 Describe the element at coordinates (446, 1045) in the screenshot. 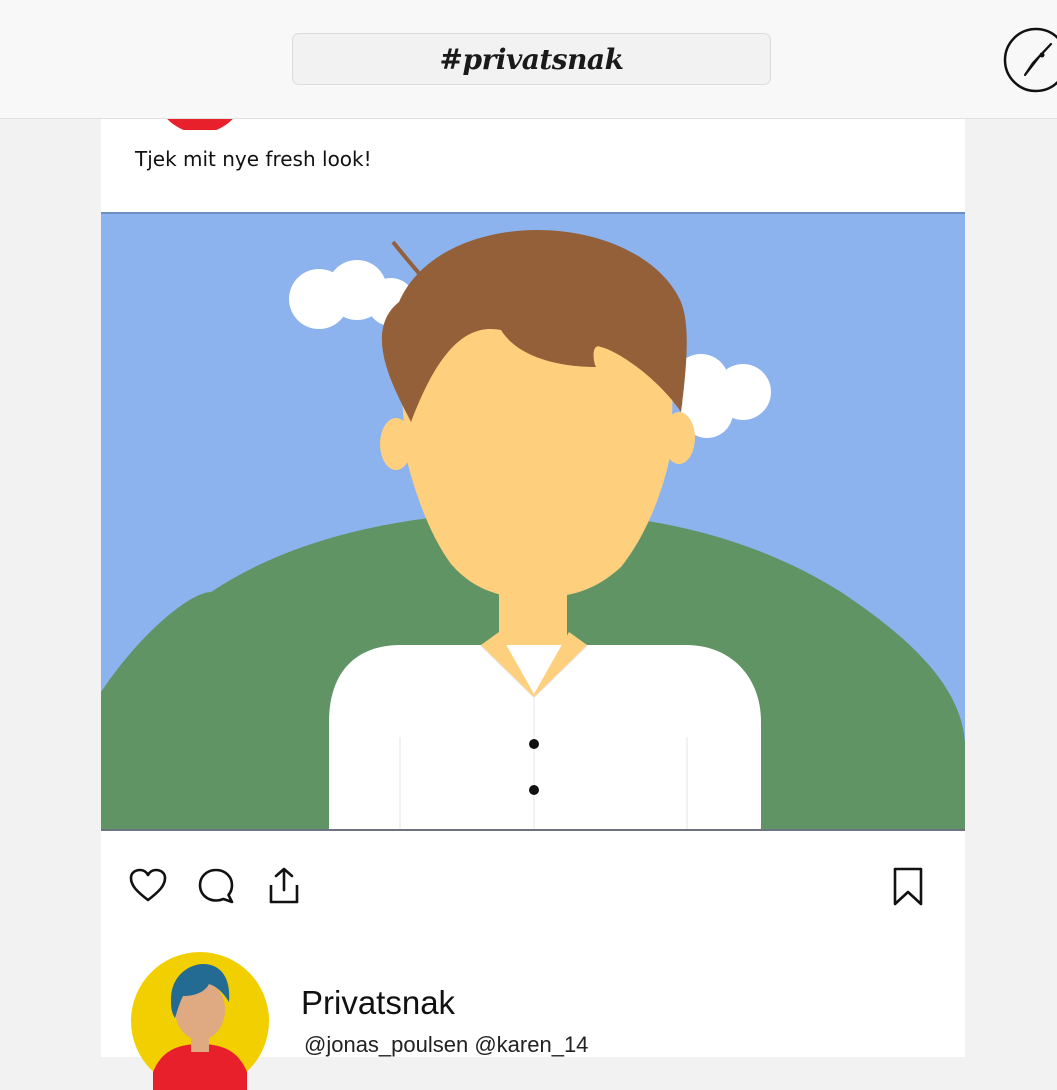

I see `profile-tags: @jonas_poulsen @karen_14` at that location.